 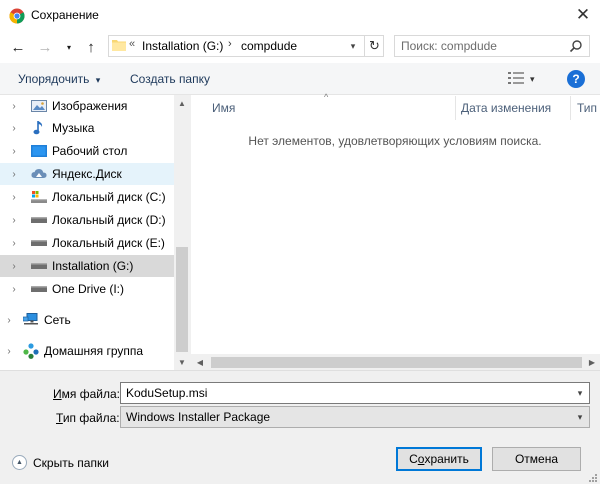 I want to click on search-box, so click(x=492, y=46).